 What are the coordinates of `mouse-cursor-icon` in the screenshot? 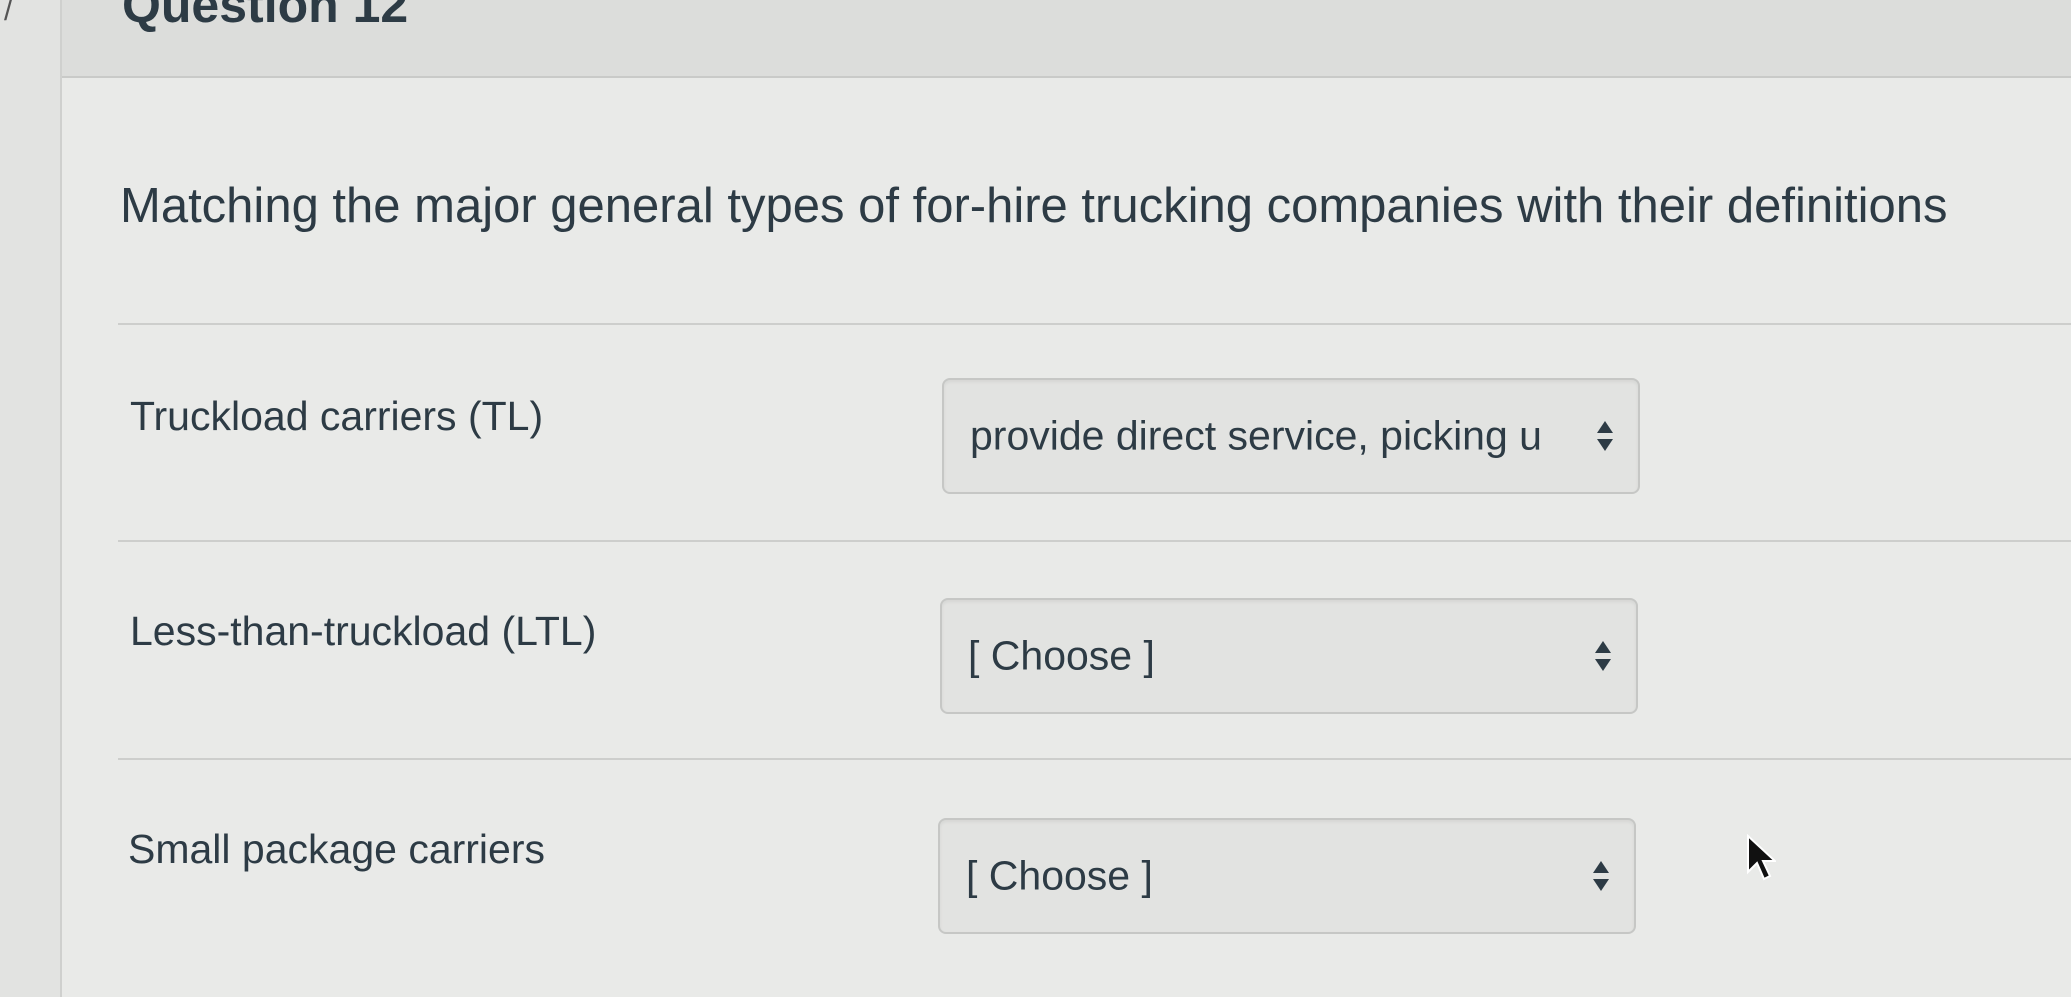 It's located at (1761, 857).